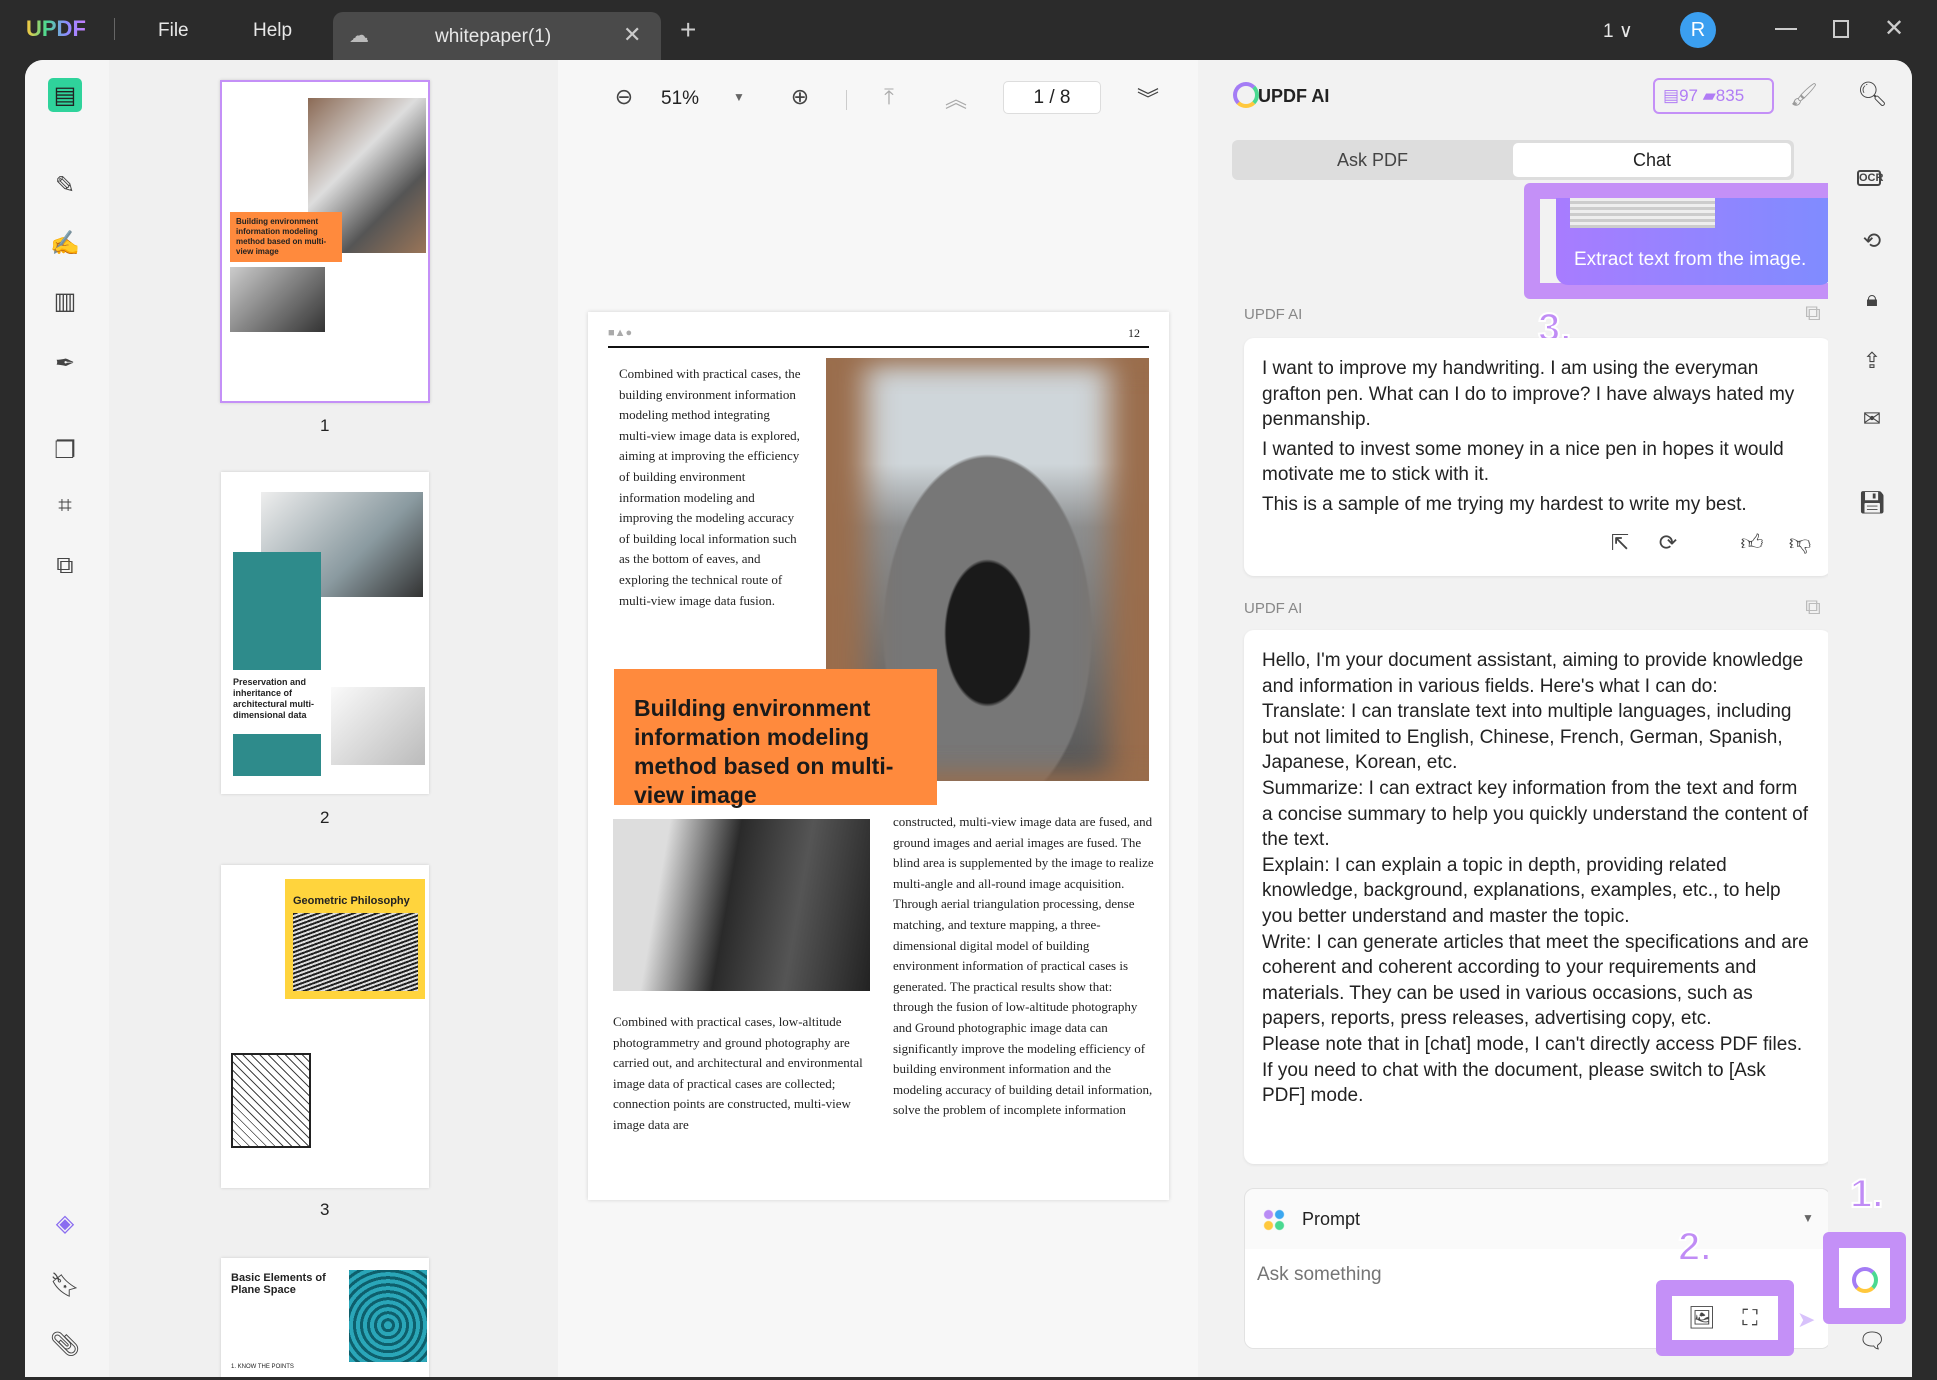 Image resolution: width=1937 pixels, height=1380 pixels. What do you see at coordinates (1372, 160) in the screenshot?
I see `tab-ask-pdf: Ask PDF` at bounding box center [1372, 160].